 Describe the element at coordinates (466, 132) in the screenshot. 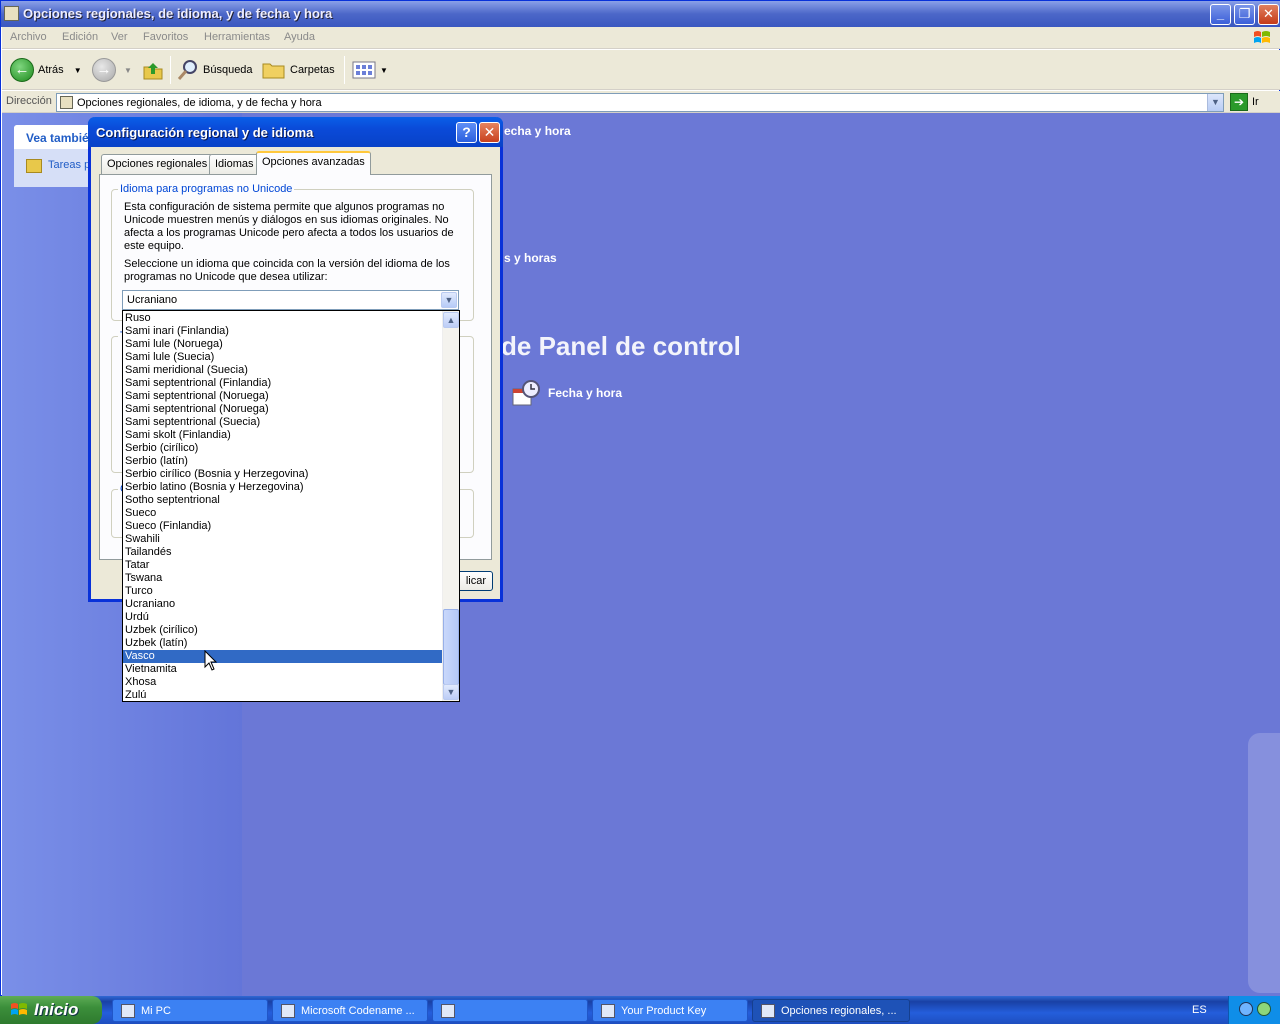

I see `help-button: ?` at that location.